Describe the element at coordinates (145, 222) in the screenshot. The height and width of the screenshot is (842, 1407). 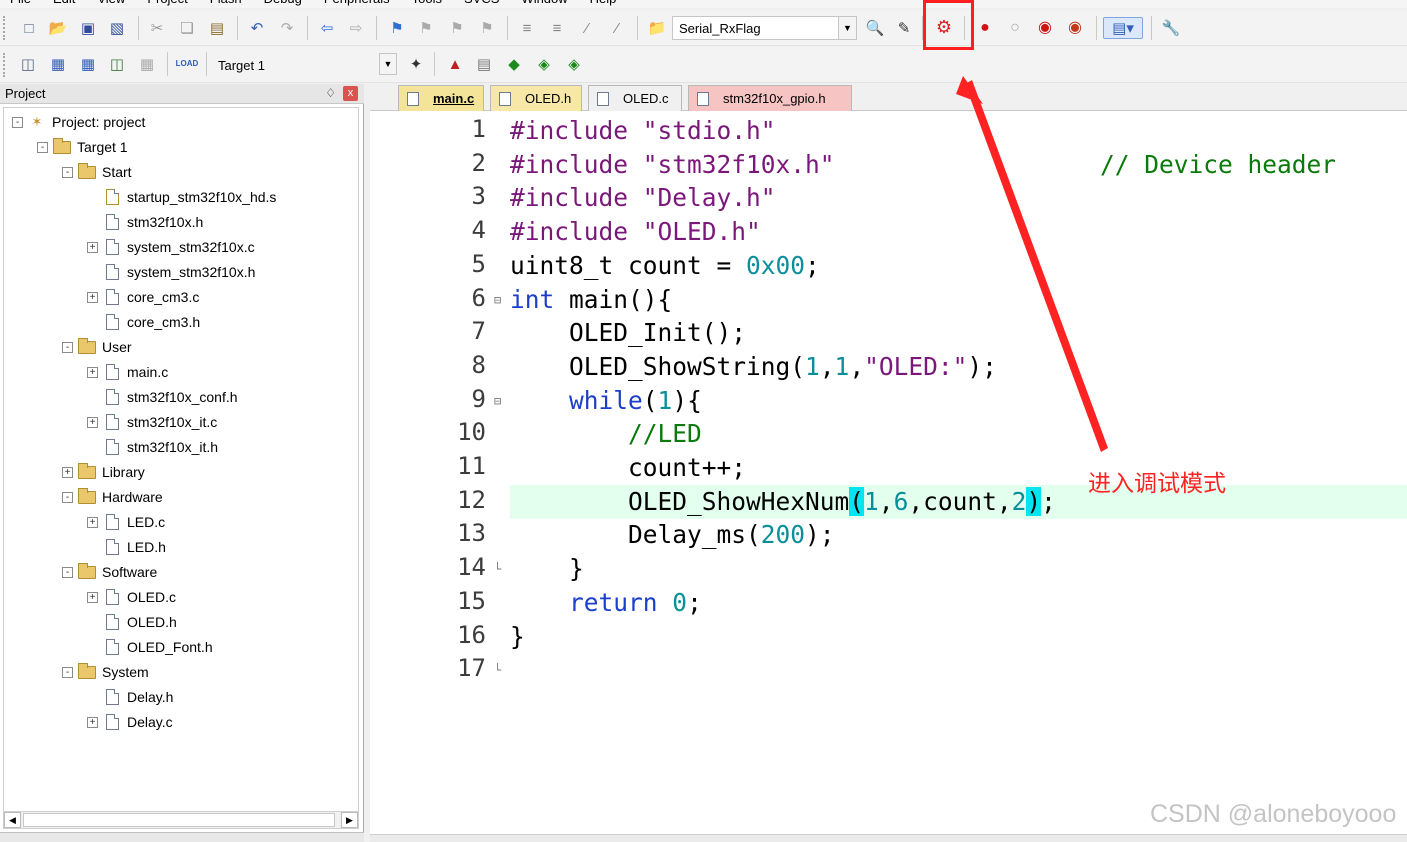
I see `tree-file: stm32f10x.h` at that location.